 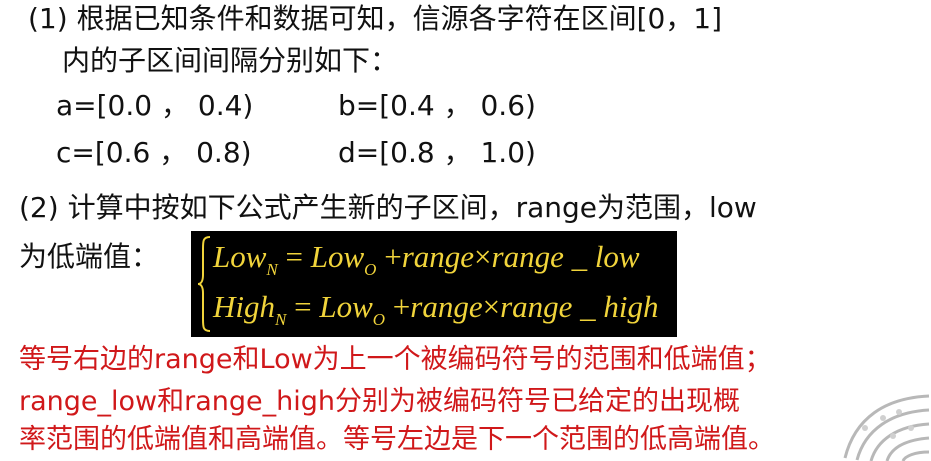 I want to click on paragraph-2-line-2: 为低端值：, so click(x=89, y=256).